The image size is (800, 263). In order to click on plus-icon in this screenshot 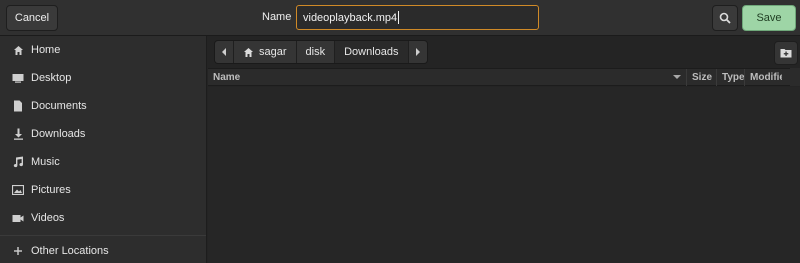, I will do `click(18, 251)`.